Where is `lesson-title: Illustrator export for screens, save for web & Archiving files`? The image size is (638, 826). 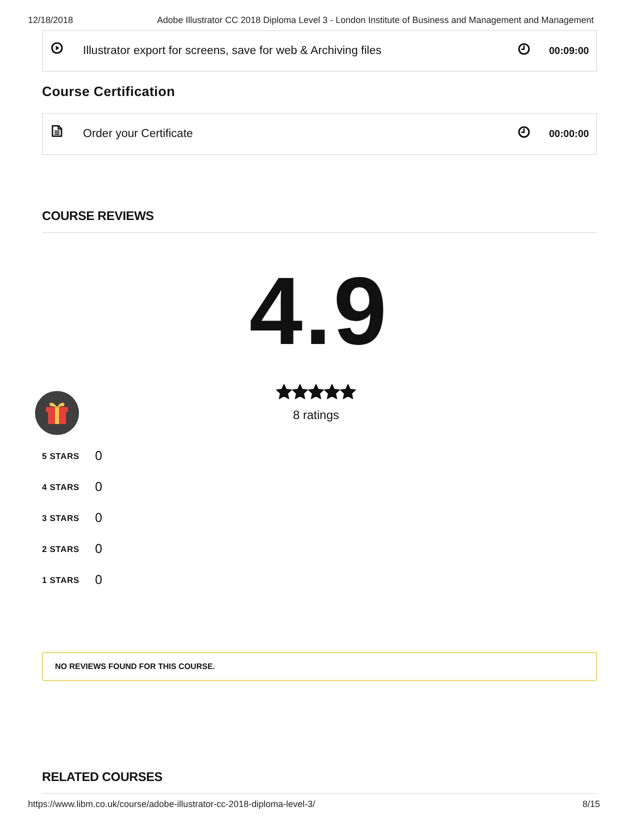
lesson-title: Illustrator export for screens, save for web & Archiving files is located at coordinates (232, 51).